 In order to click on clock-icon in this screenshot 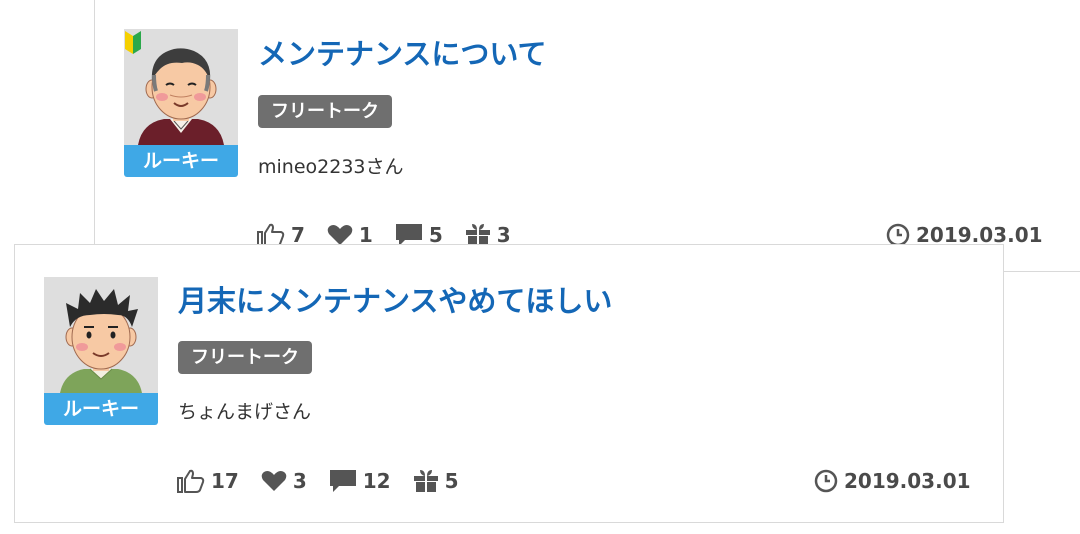, I will do `click(826, 481)`.